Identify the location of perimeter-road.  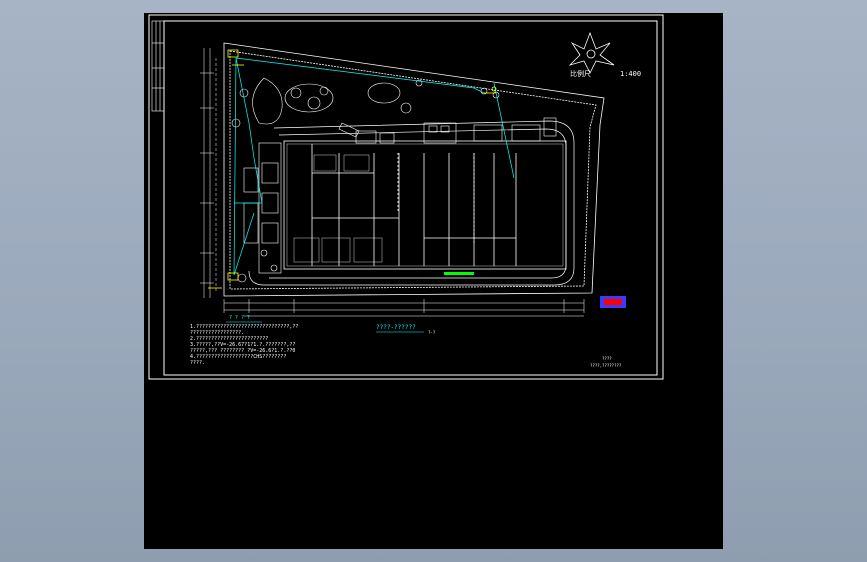
(411, 203).